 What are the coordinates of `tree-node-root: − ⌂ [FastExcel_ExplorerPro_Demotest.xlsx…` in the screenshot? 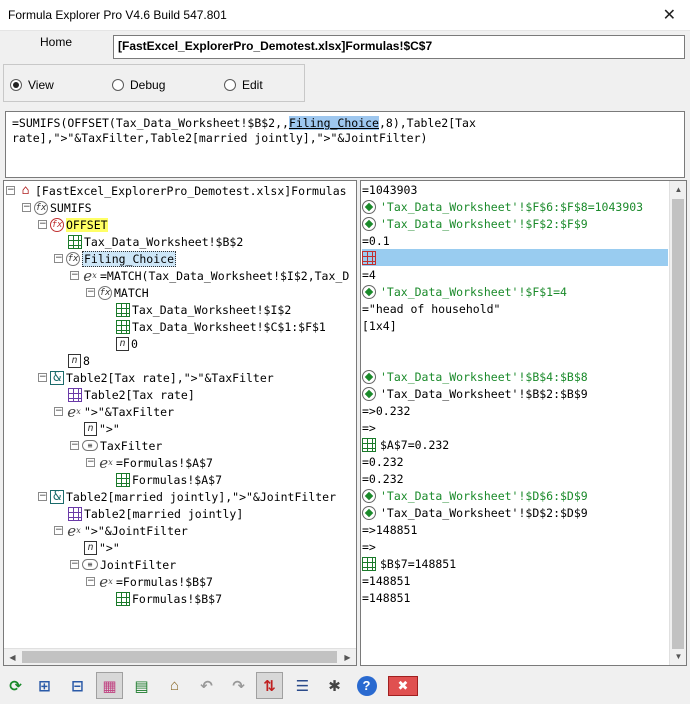 It's located at (176, 190).